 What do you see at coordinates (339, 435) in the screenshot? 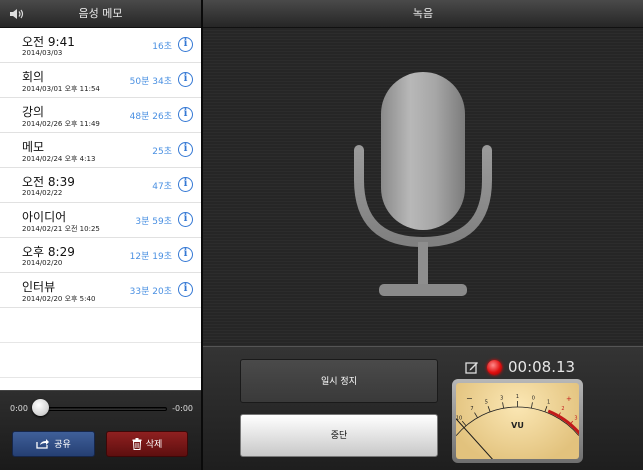
I see `stop-button: 중단` at bounding box center [339, 435].